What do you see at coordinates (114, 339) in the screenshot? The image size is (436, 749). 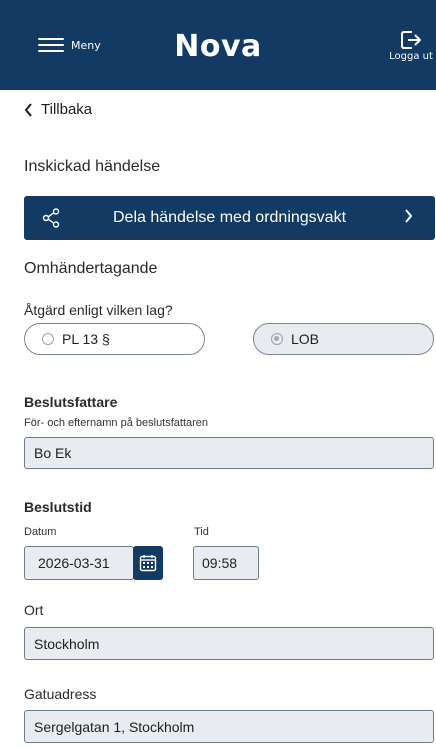 I see `radio-pl13: PL 13 §` at bounding box center [114, 339].